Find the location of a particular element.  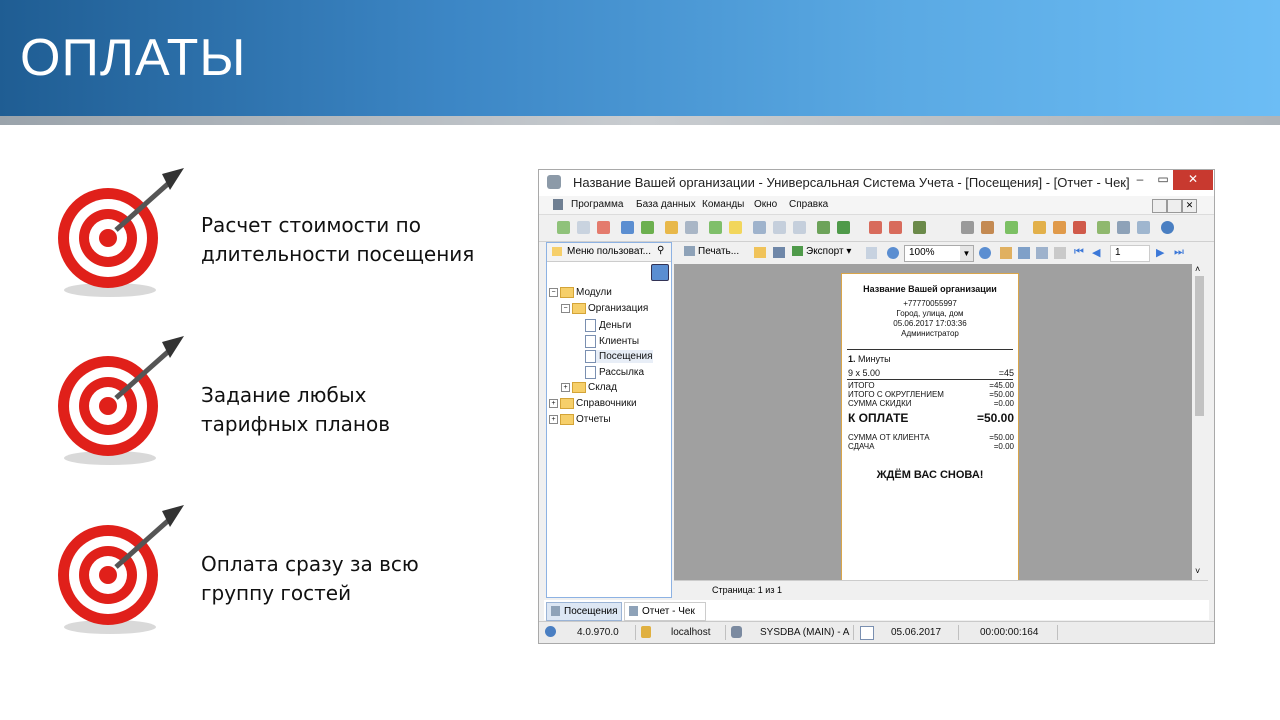

tree-node-references: + Справочники is located at coordinates (593, 403).